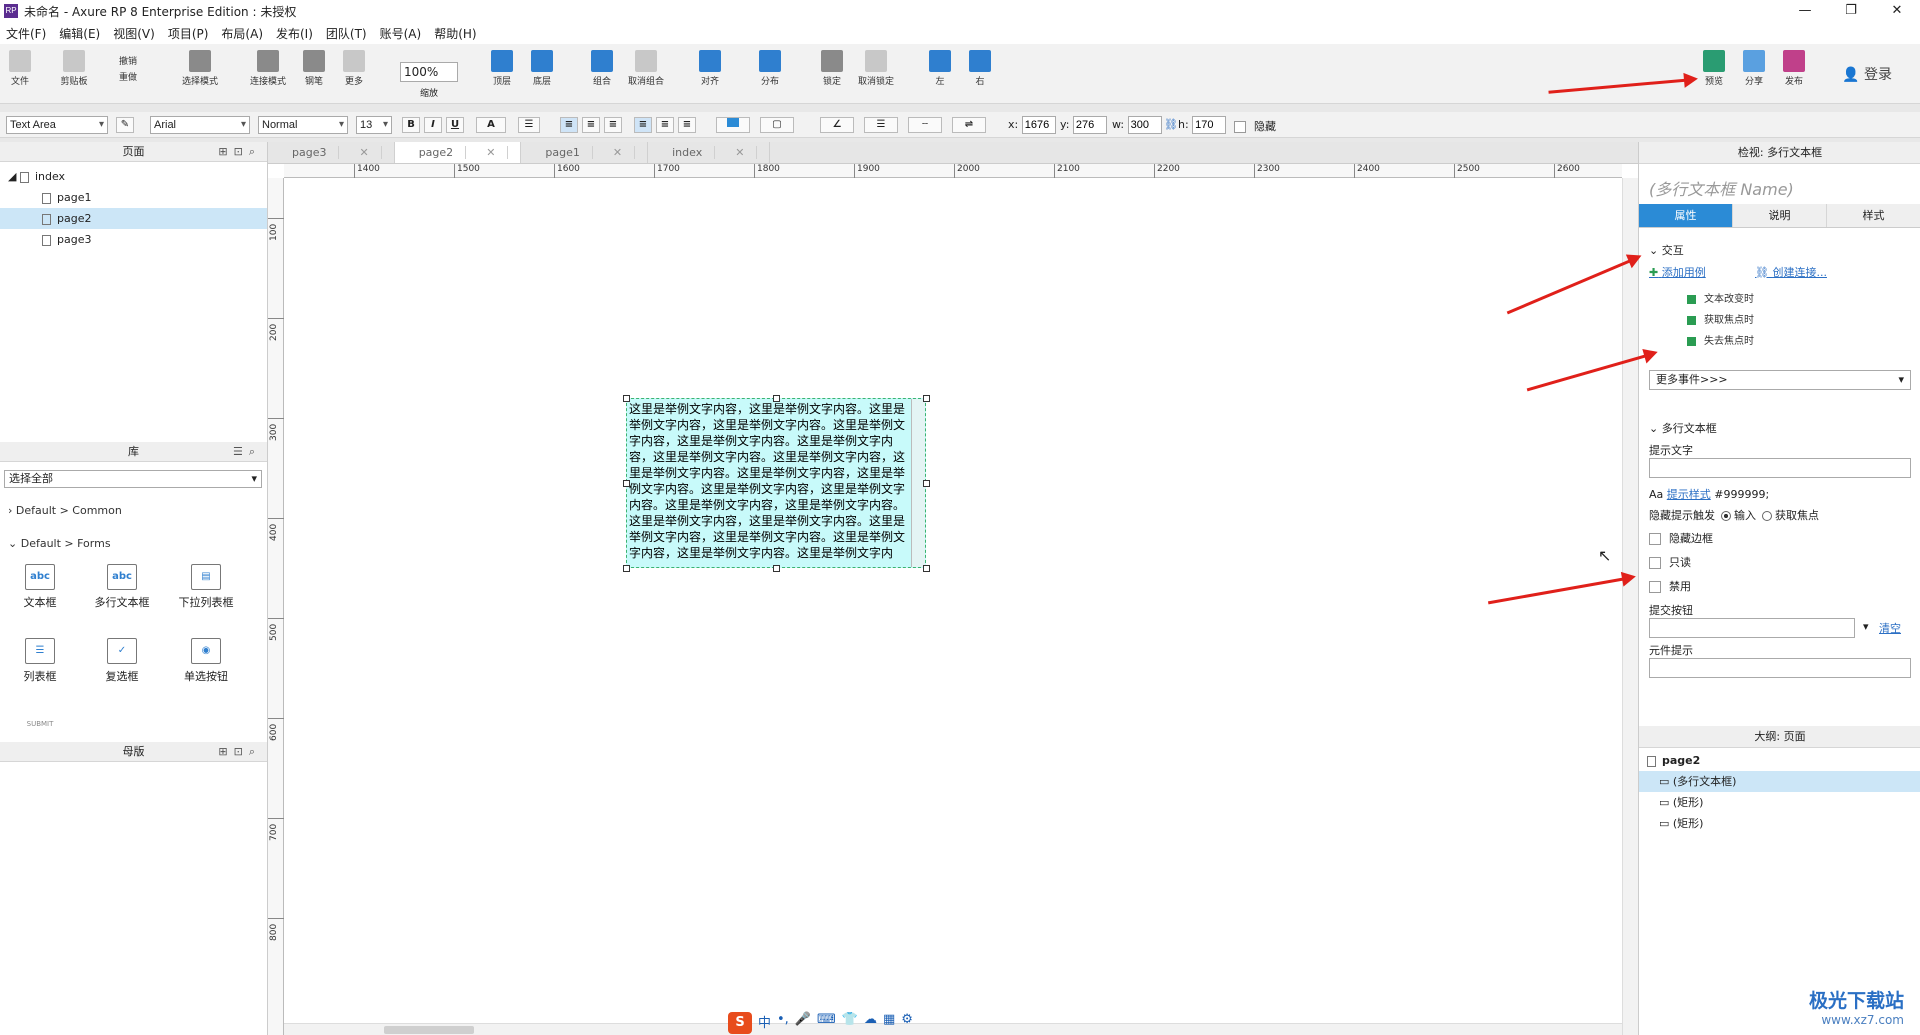 Image resolution: width=1920 pixels, height=1035 pixels. Describe the element at coordinates (433, 125) in the screenshot. I see `italic-button: I` at that location.